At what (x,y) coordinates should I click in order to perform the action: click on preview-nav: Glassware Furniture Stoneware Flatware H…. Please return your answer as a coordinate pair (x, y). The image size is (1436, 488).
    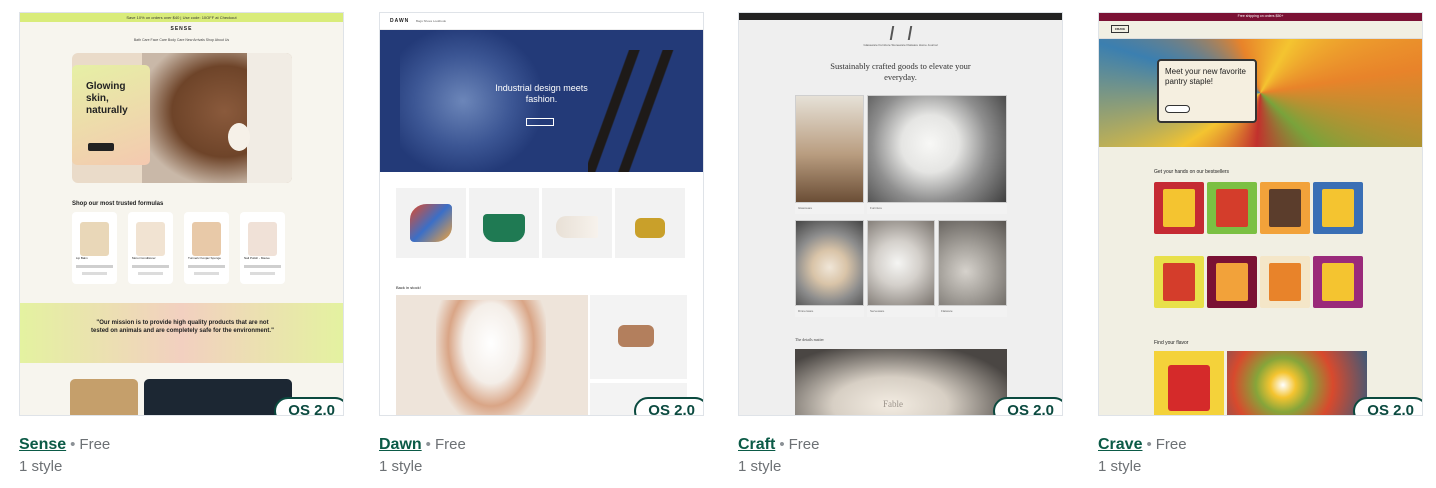
    Looking at the image, I should click on (900, 45).